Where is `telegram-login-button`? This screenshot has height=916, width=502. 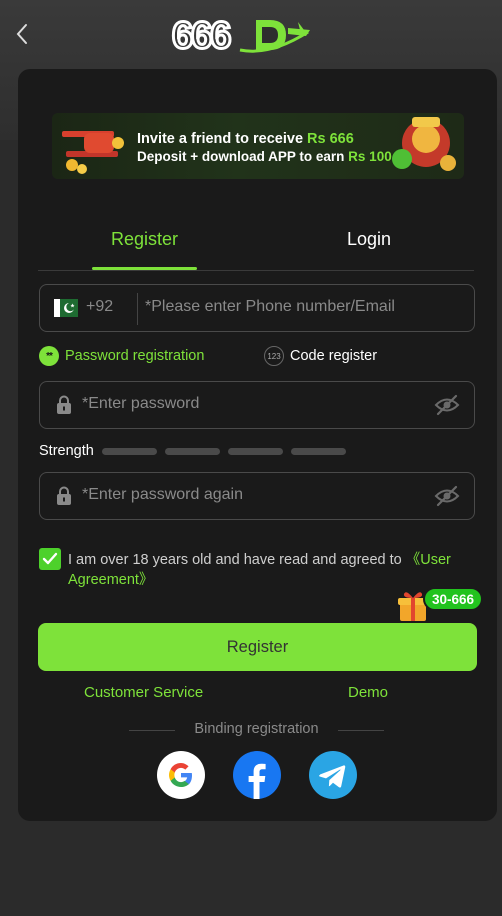 telegram-login-button is located at coordinates (333, 775).